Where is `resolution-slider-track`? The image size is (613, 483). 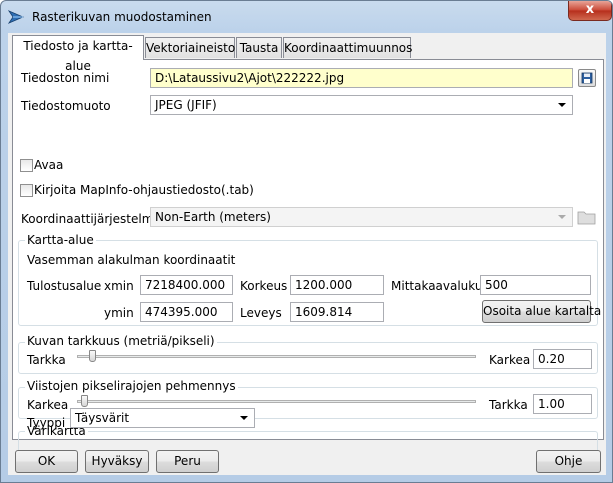 resolution-slider-track is located at coordinates (276, 356).